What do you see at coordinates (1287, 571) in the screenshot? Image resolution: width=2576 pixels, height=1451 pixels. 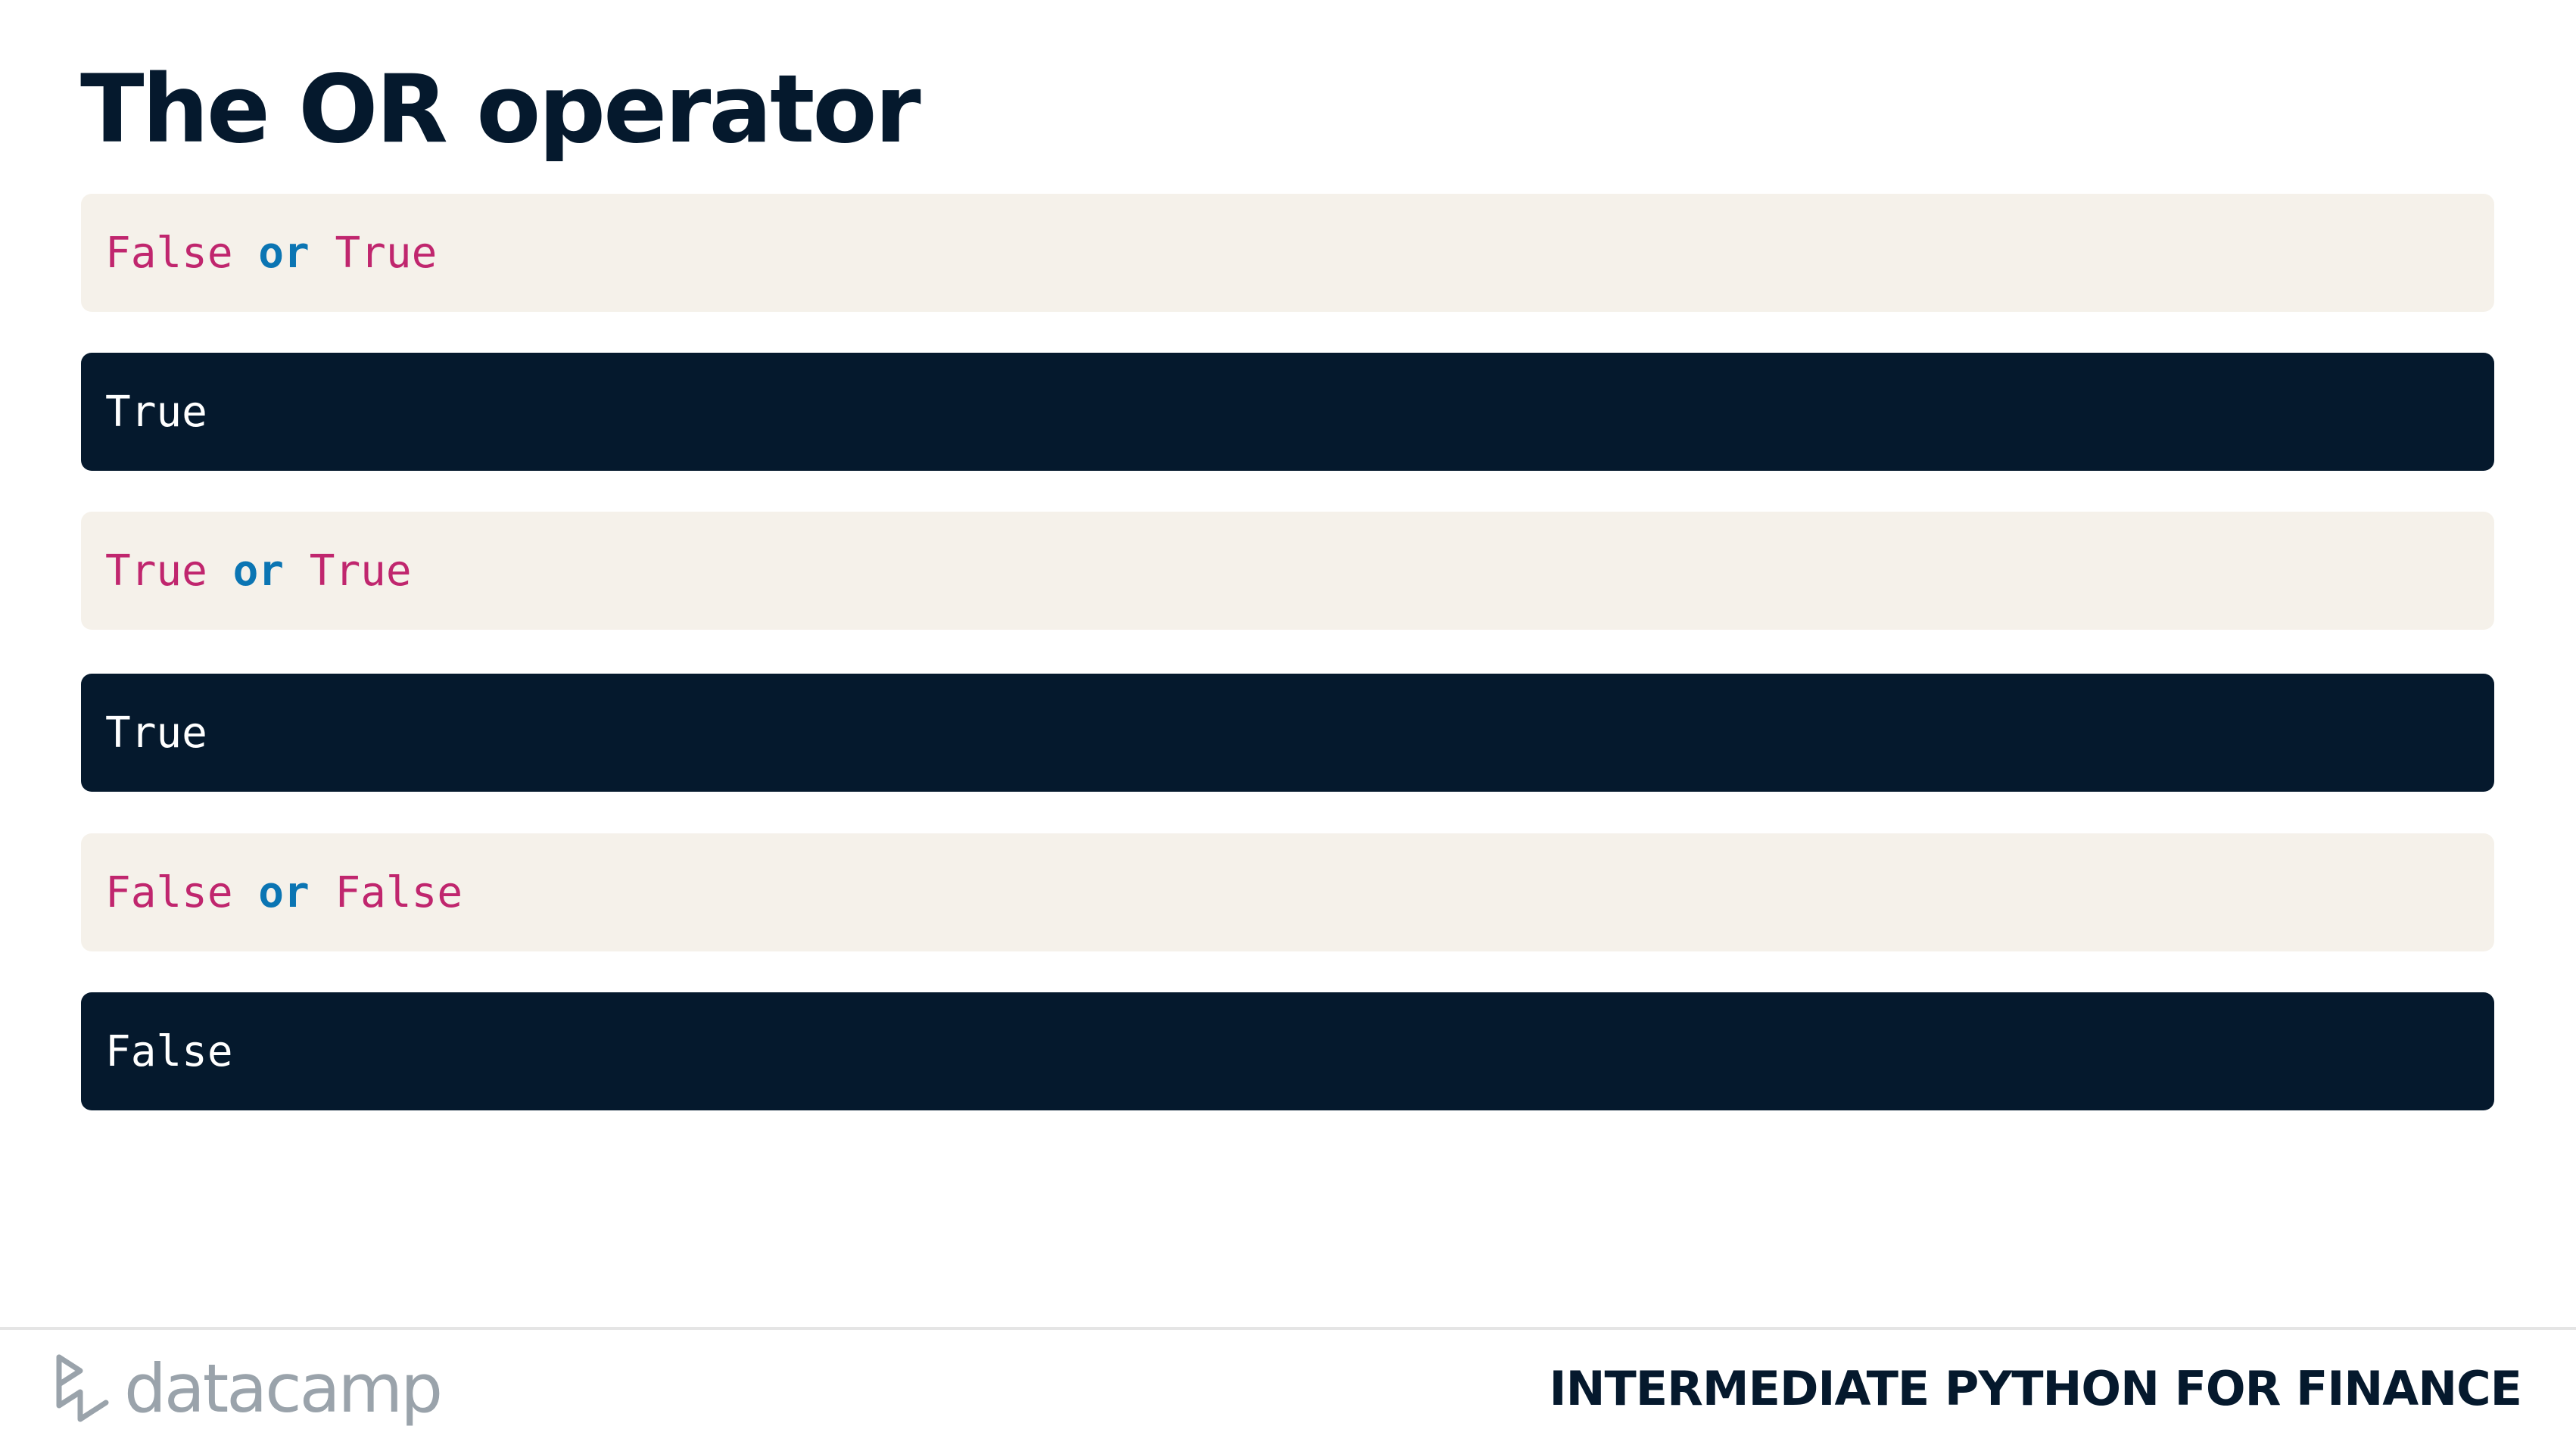 I see `code-block-2: True or True` at bounding box center [1287, 571].